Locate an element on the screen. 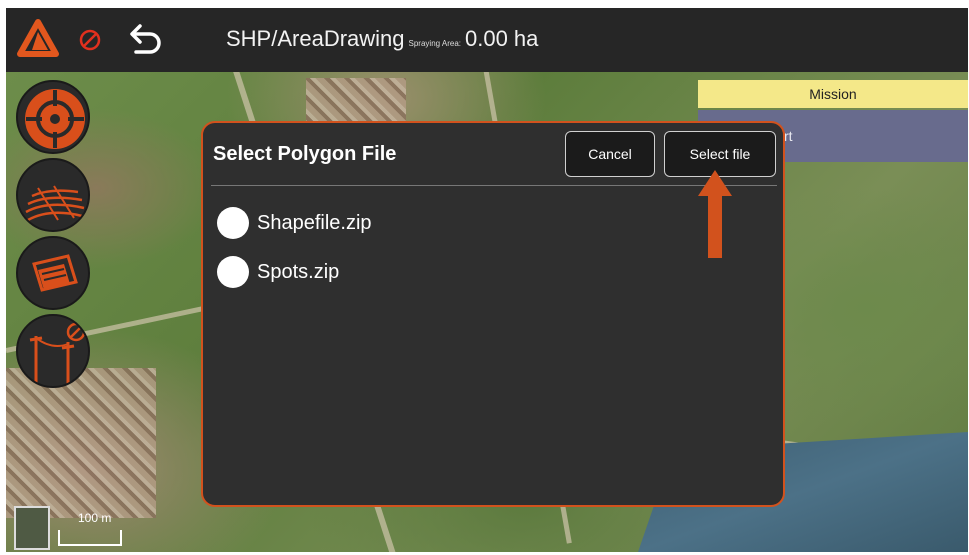 This screenshot has height=555, width=969. spraying-area-value: 0.00 ha is located at coordinates (502, 38).